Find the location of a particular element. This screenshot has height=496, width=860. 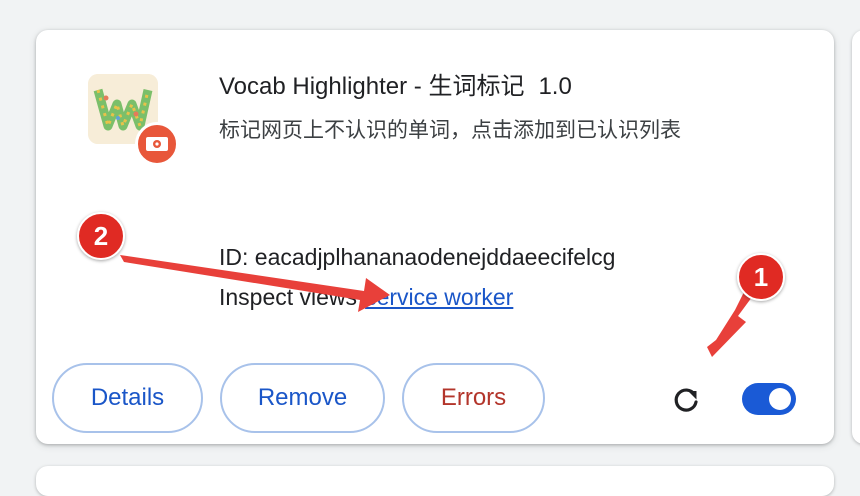

annotation-marker-2: 2 is located at coordinates (101, 236).